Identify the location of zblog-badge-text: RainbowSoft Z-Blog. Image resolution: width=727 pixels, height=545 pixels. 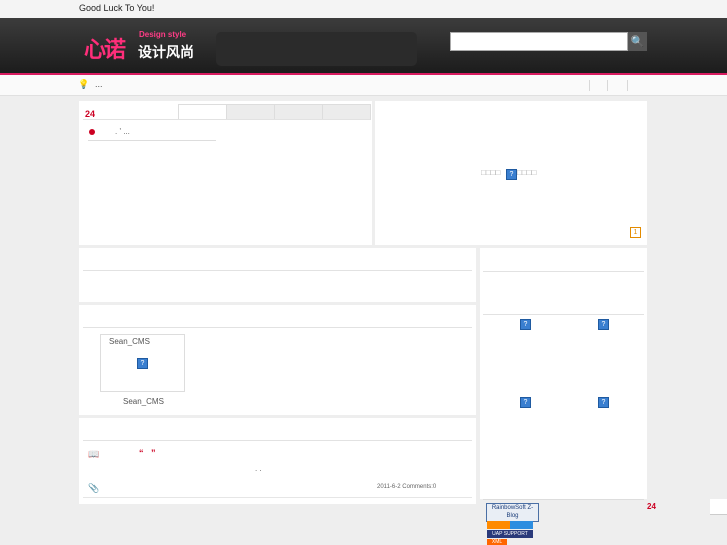
(512, 512).